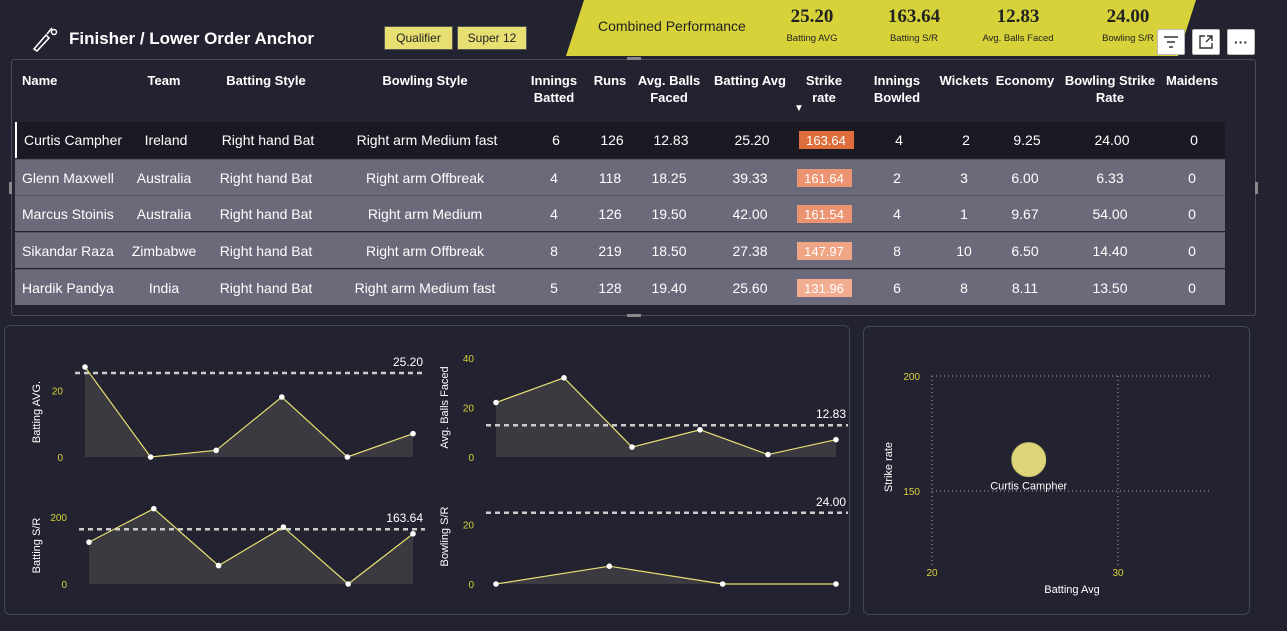 The image size is (1287, 631). Describe the element at coordinates (554, 251) in the screenshot. I see `cell-innings-batted: 8` at that location.